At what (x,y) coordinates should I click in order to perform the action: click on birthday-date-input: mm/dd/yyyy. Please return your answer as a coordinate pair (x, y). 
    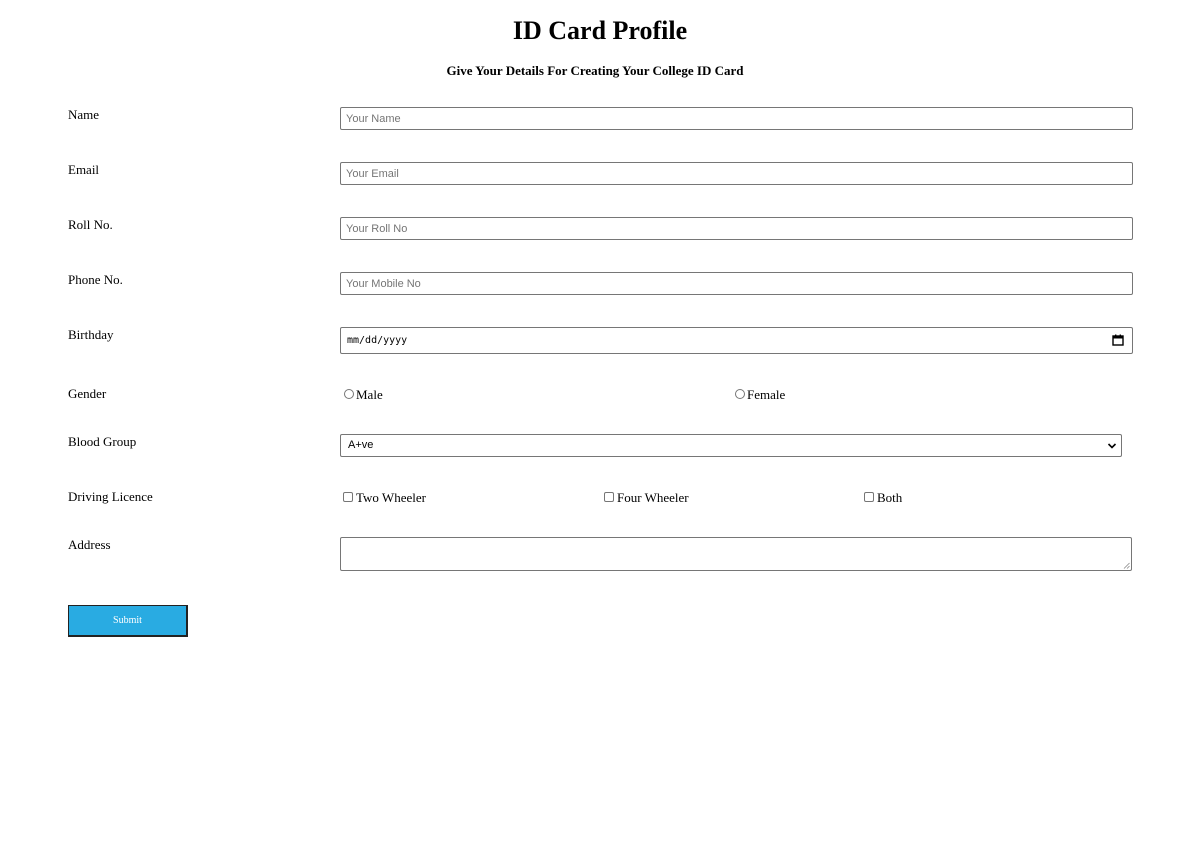
    Looking at the image, I should click on (736, 340).